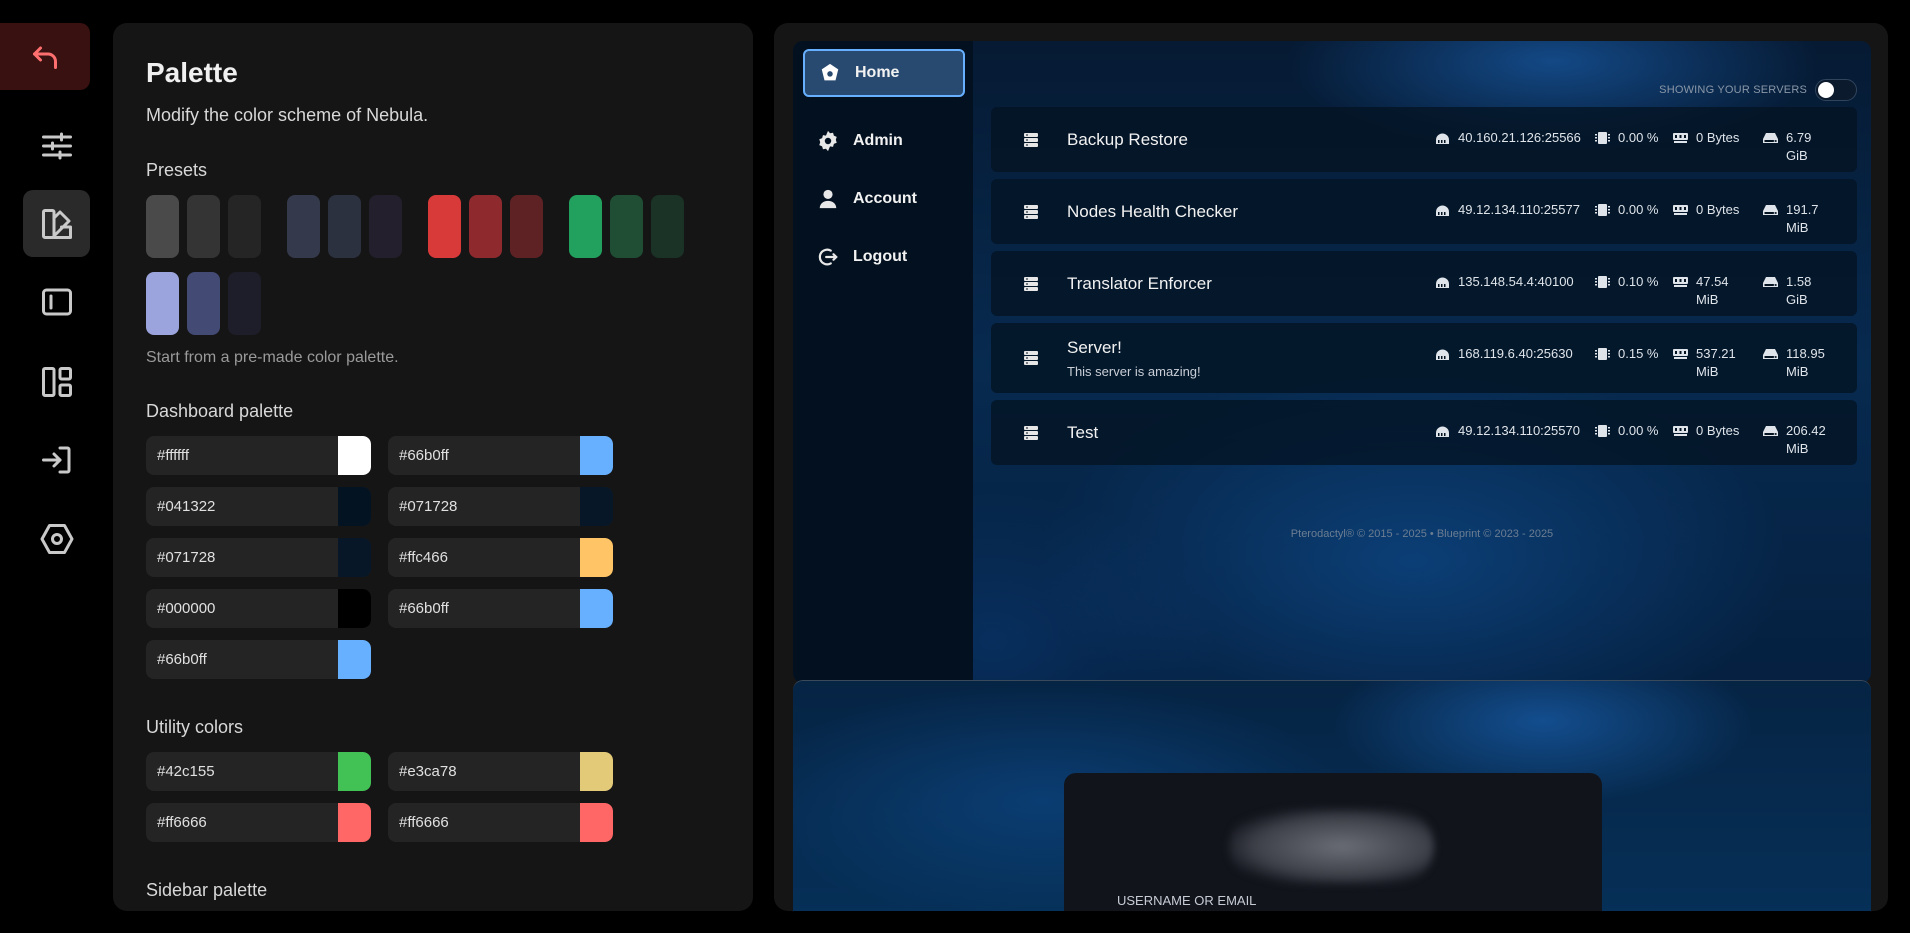 The image size is (1910, 933). I want to click on dashboard-color-field: #ffc466, so click(500, 557).